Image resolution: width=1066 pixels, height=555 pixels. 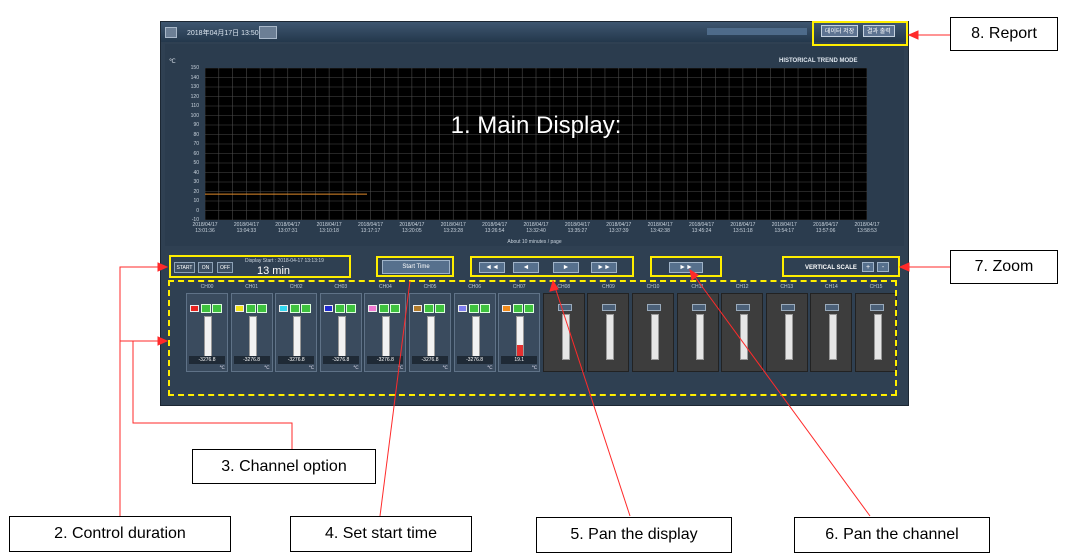 I want to click on callout-pan-channel: 6. Pan the channel, so click(x=892, y=535).